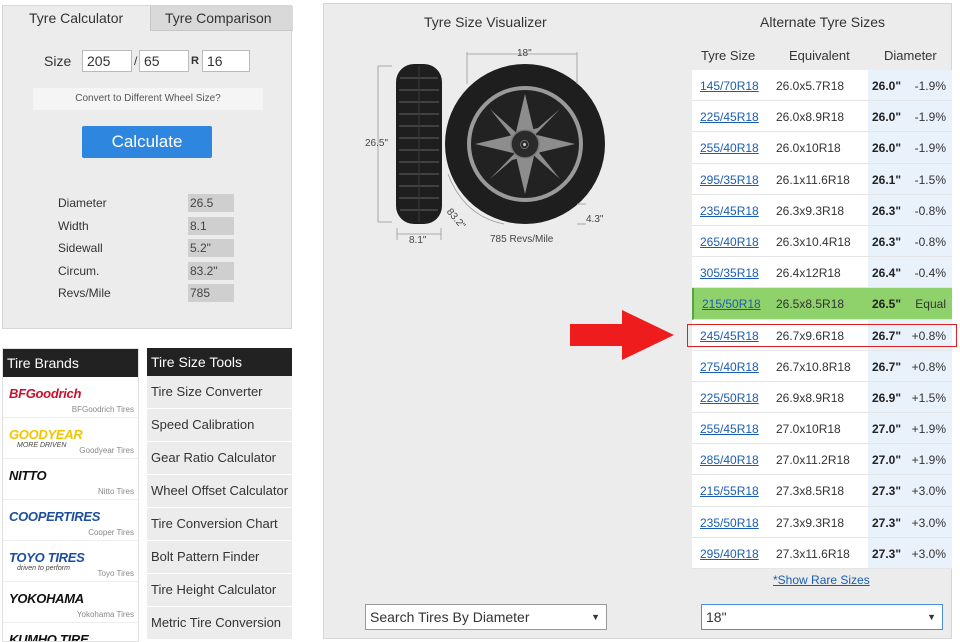 The width and height of the screenshot is (960, 642). What do you see at coordinates (822, 366) in the screenshot?
I see `table-row: 275/40R18 26.7x10.8R18 26.7" +0.8%` at bounding box center [822, 366].